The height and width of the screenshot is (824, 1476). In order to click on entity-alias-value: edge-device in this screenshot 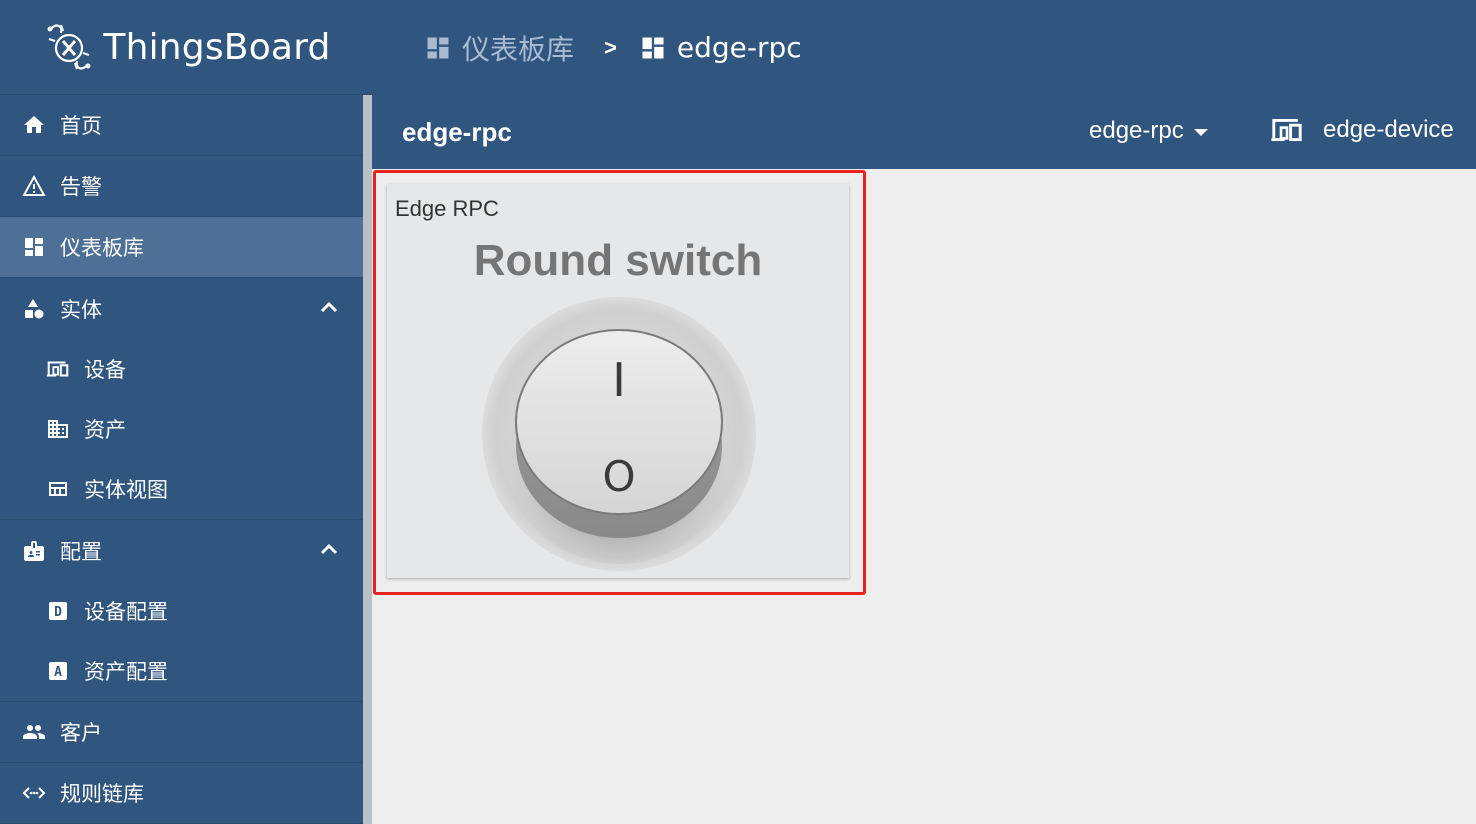, I will do `click(1388, 129)`.